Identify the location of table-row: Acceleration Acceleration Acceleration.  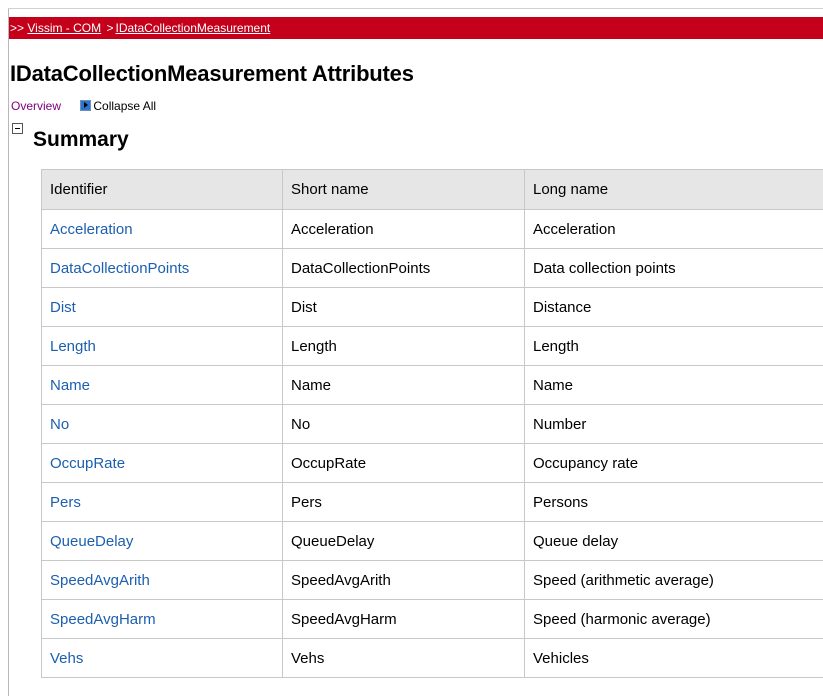
(432, 229).